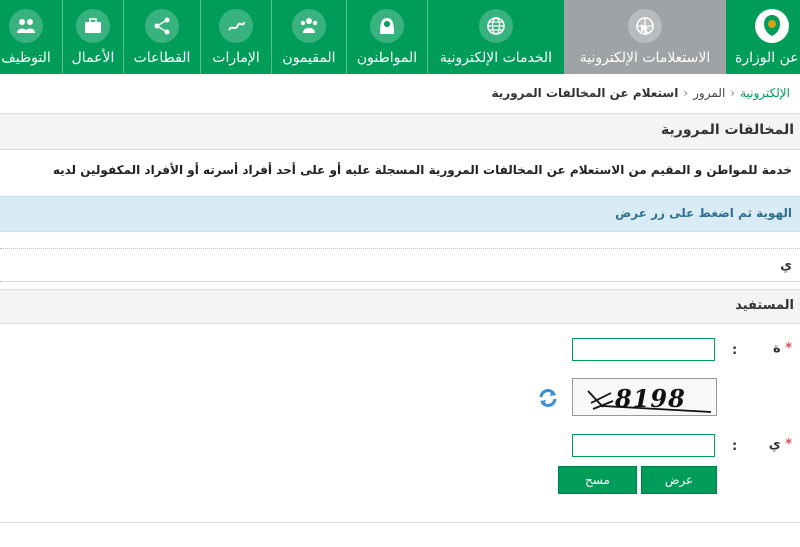 Image resolution: width=800 pixels, height=547 pixels. What do you see at coordinates (782, 348) in the screenshot?
I see `field1-label: * ة` at bounding box center [782, 348].